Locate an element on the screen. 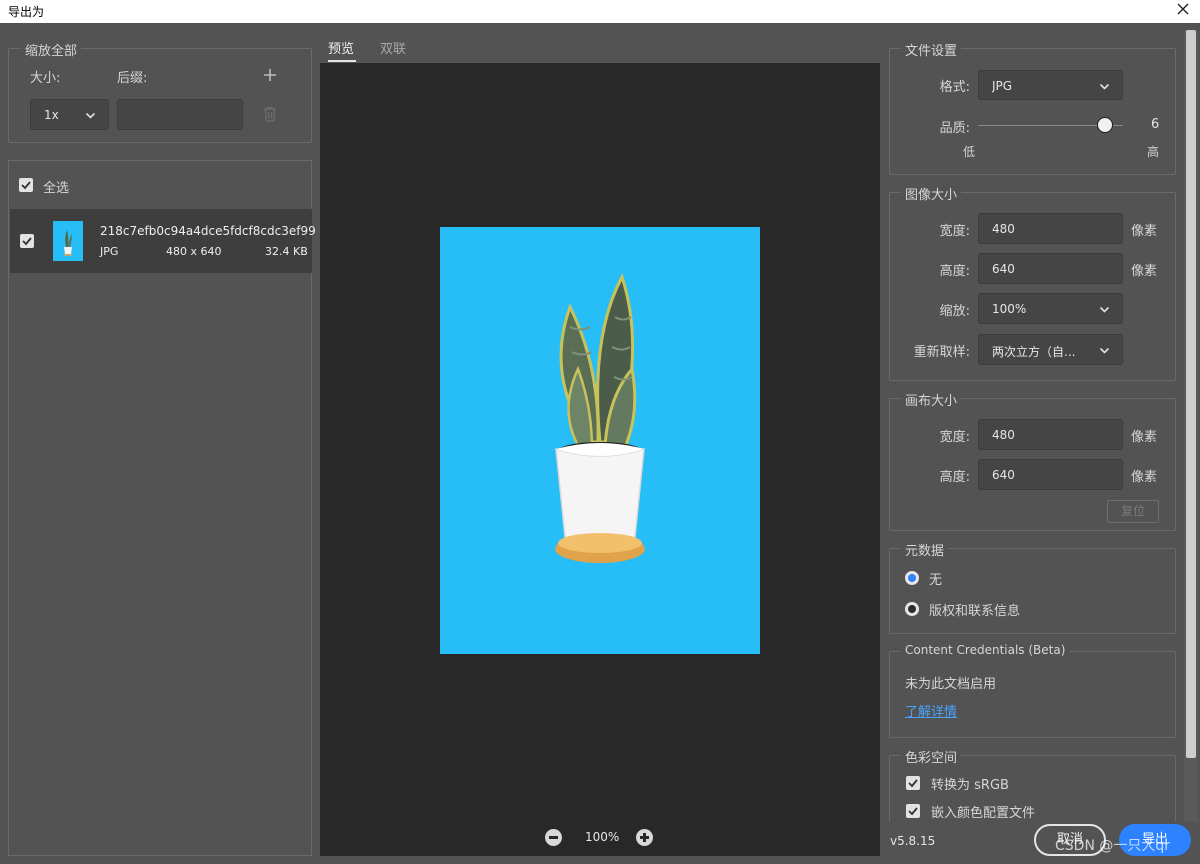 The height and width of the screenshot is (864, 1200). canvas-width-label: 宽度: is located at coordinates (954, 437).